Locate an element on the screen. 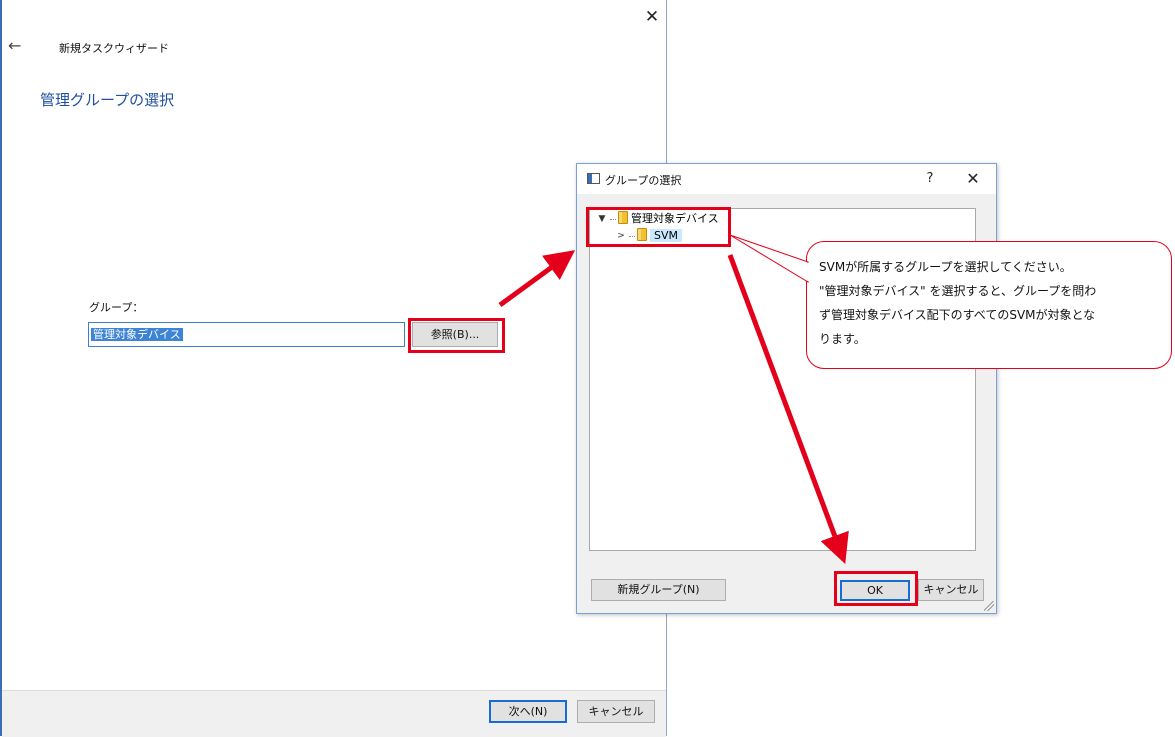  page-heading: 管理グループの選択 is located at coordinates (107, 100).